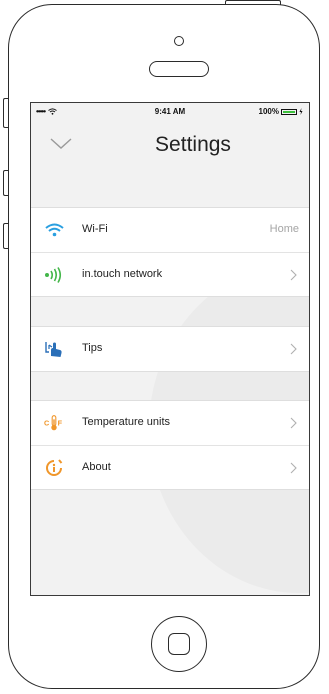 Image resolution: width=329 pixels, height=694 pixels. What do you see at coordinates (95, 229) in the screenshot?
I see `row-label: Wi-Fi` at bounding box center [95, 229].